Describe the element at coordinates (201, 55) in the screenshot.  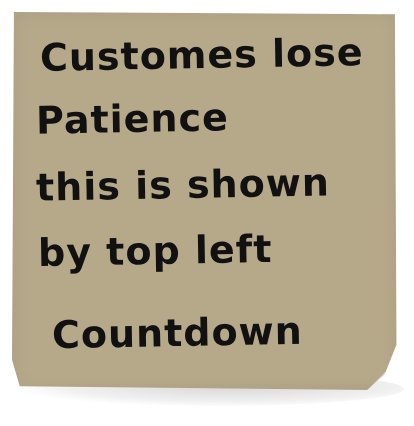
I see `note-line-1: Customes lose` at that location.